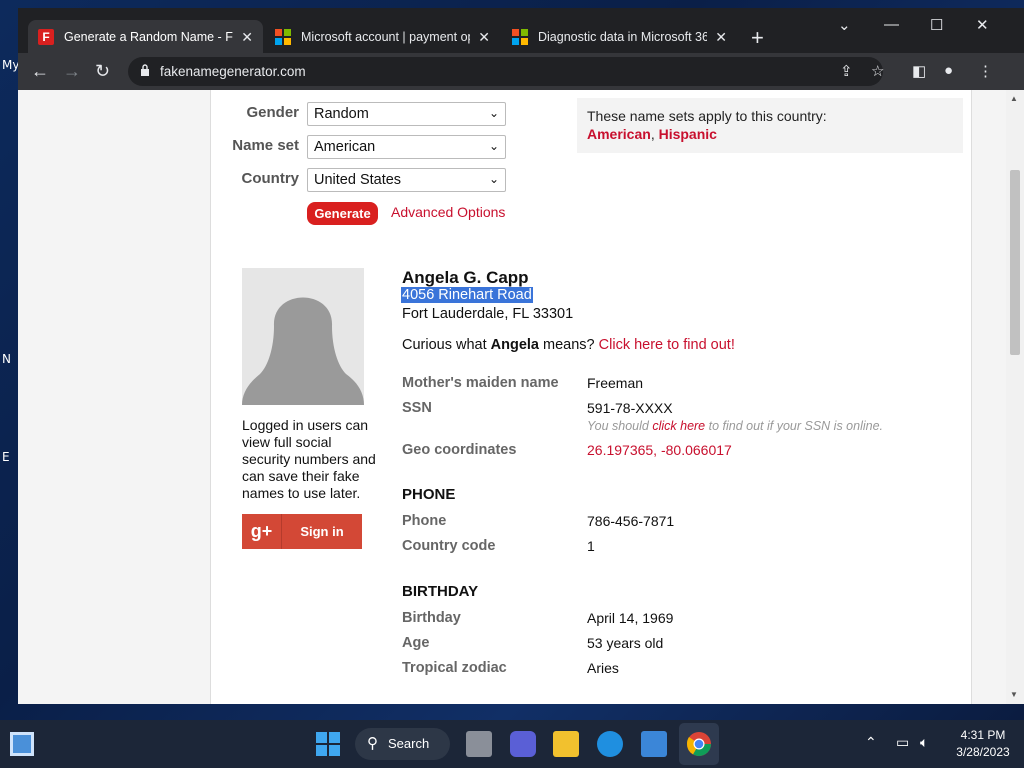  Describe the element at coordinates (406, 147) in the screenshot. I see `nameset-select: American ⌄` at that location.